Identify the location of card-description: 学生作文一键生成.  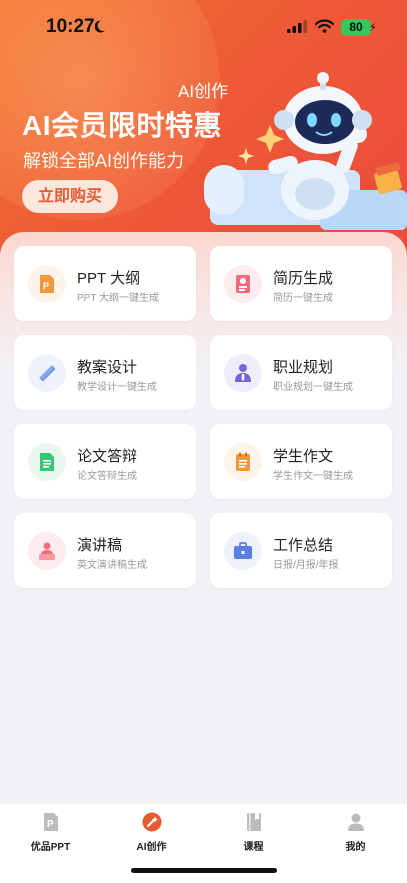
(313, 476).